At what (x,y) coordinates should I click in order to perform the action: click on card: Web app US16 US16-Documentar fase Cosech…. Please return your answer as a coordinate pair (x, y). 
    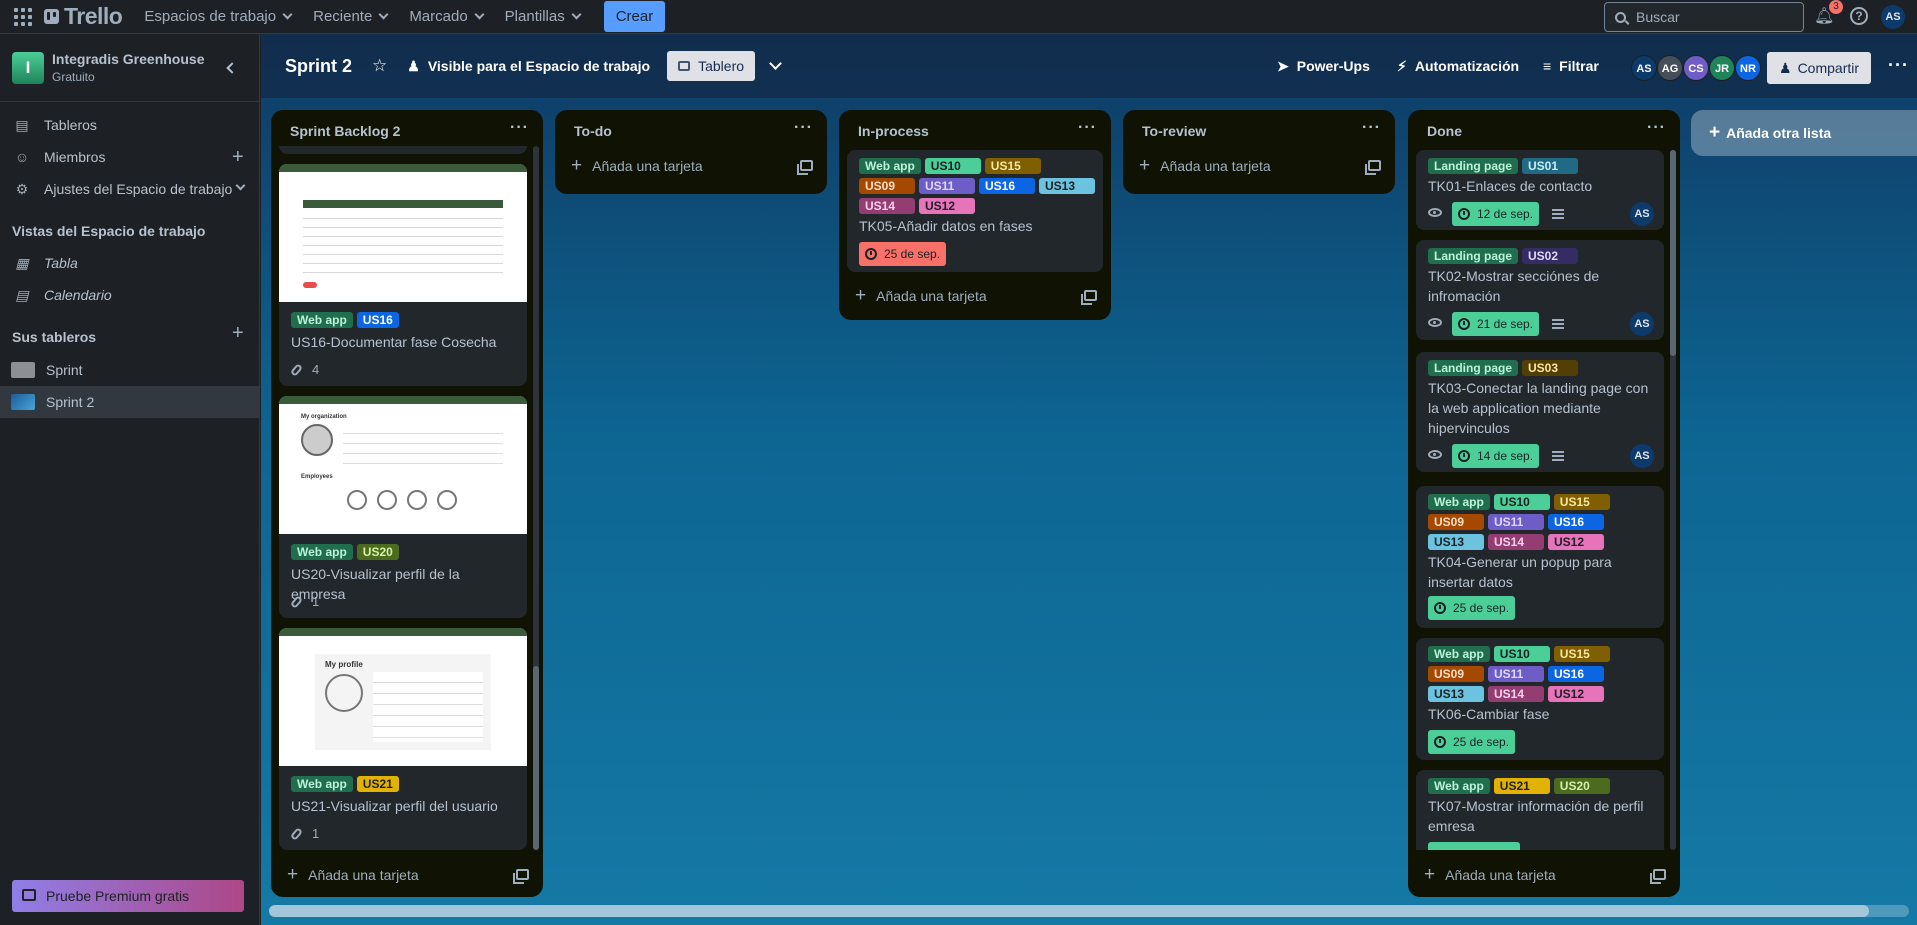
    Looking at the image, I should click on (403, 275).